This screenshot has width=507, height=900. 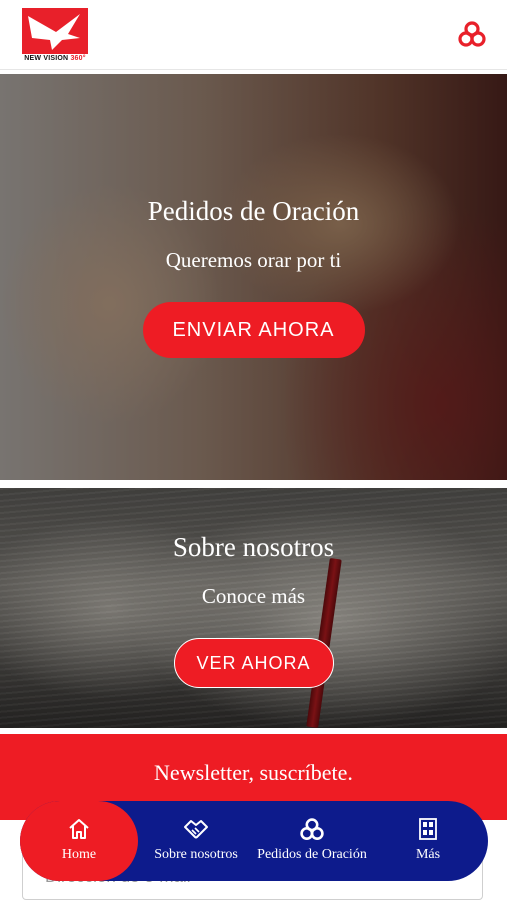 What do you see at coordinates (428, 829) in the screenshot?
I see `grid-icon` at bounding box center [428, 829].